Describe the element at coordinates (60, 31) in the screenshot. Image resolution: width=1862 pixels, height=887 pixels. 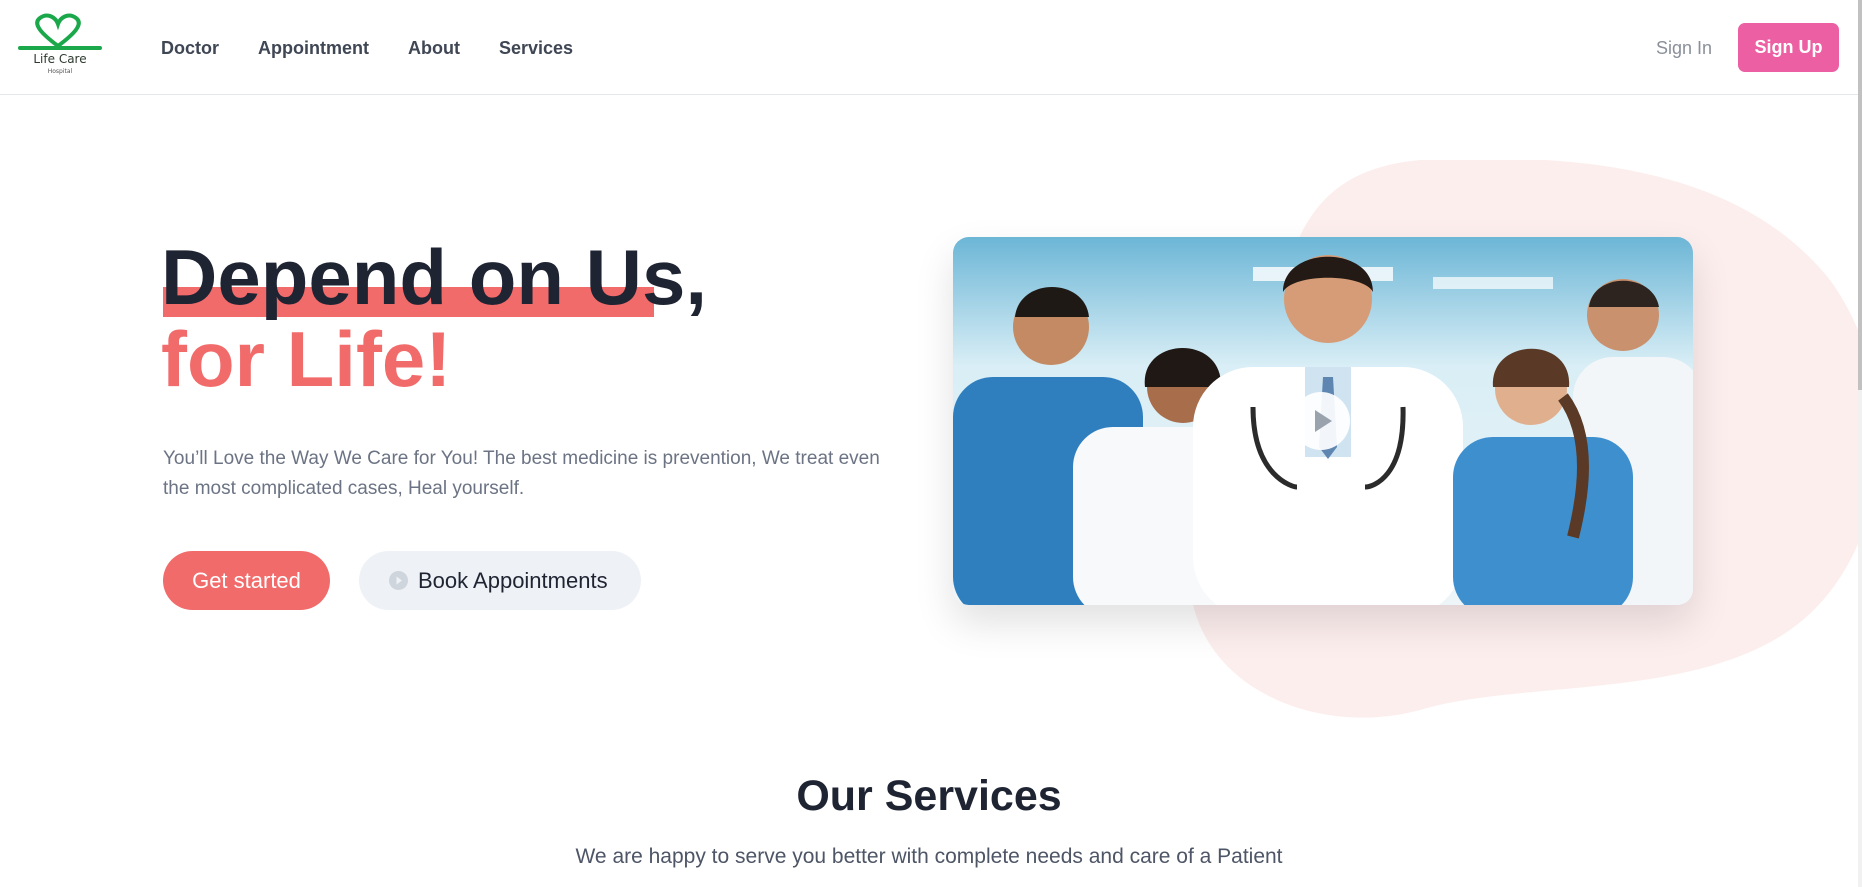
I see `heart-logo-icon` at that location.